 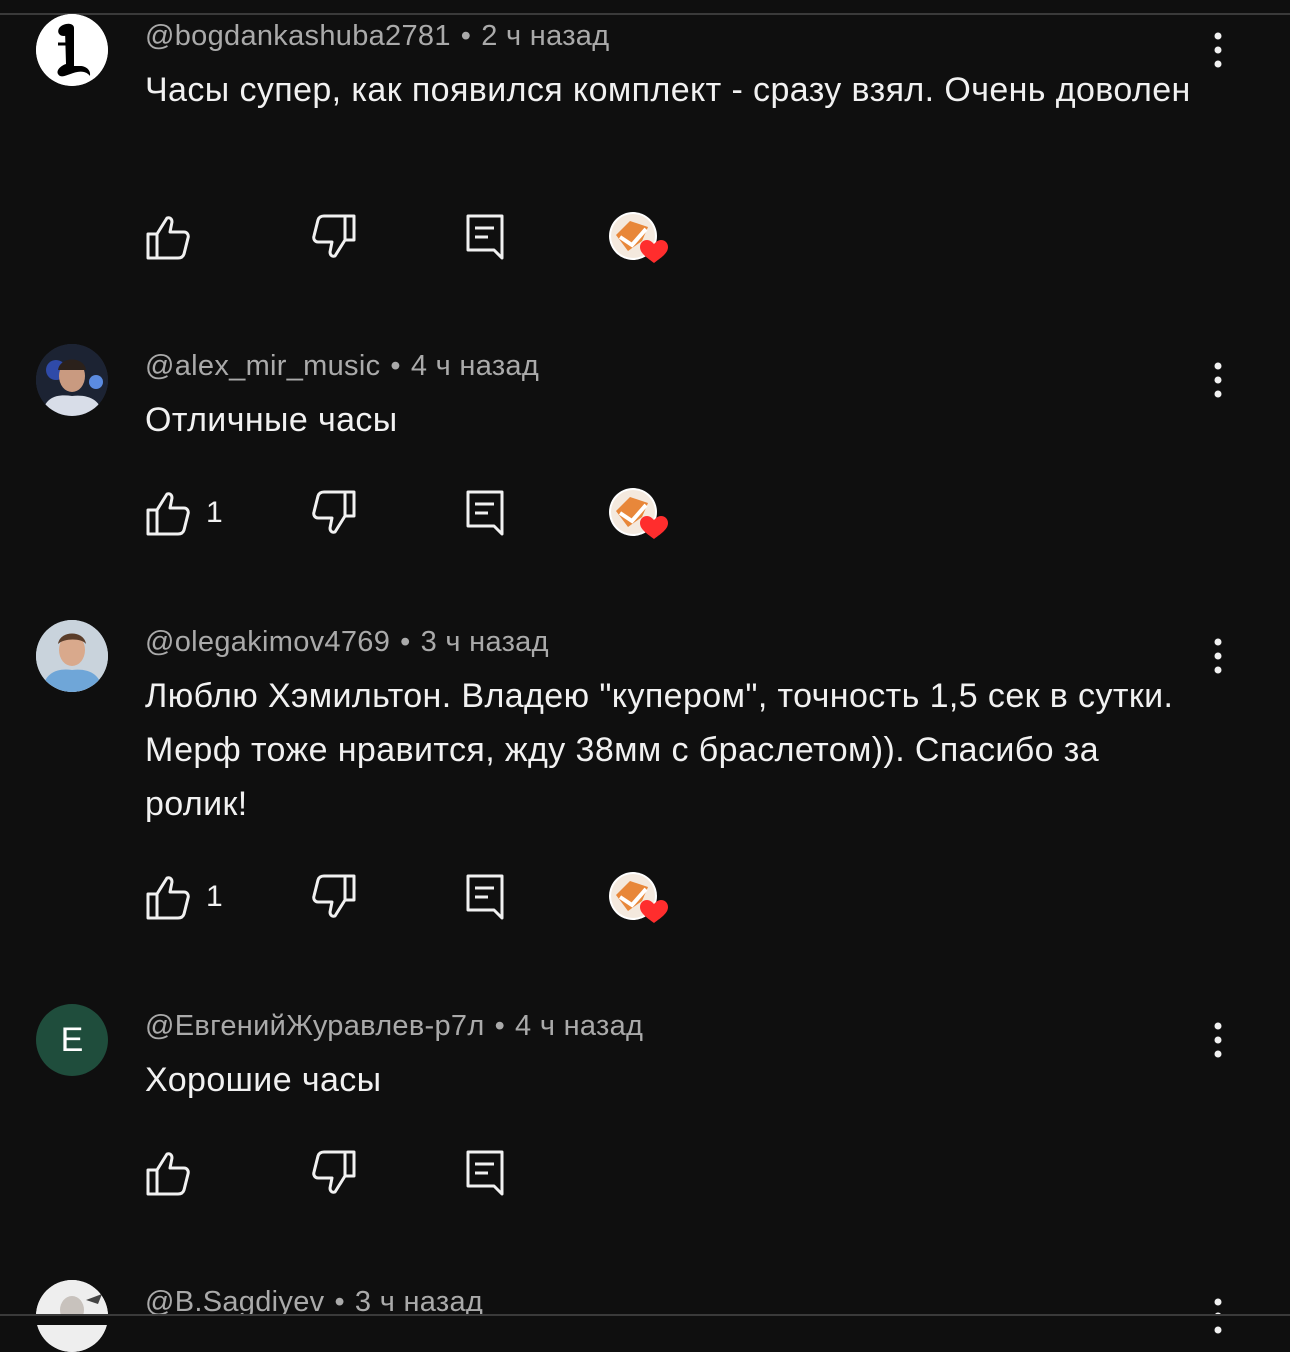 I want to click on timestamp: 3 ч назад, so click(x=484, y=642).